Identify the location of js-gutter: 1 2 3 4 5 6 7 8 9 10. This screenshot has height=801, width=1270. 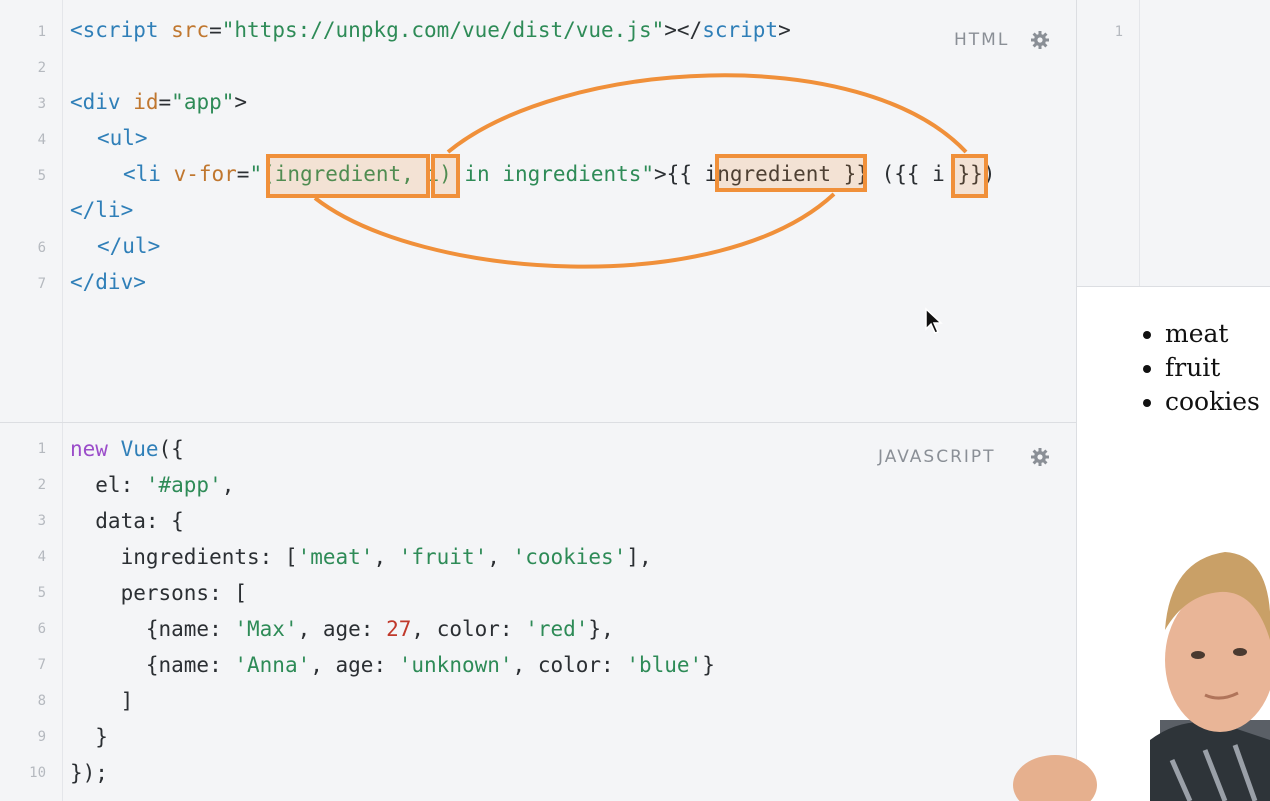
(31, 612).